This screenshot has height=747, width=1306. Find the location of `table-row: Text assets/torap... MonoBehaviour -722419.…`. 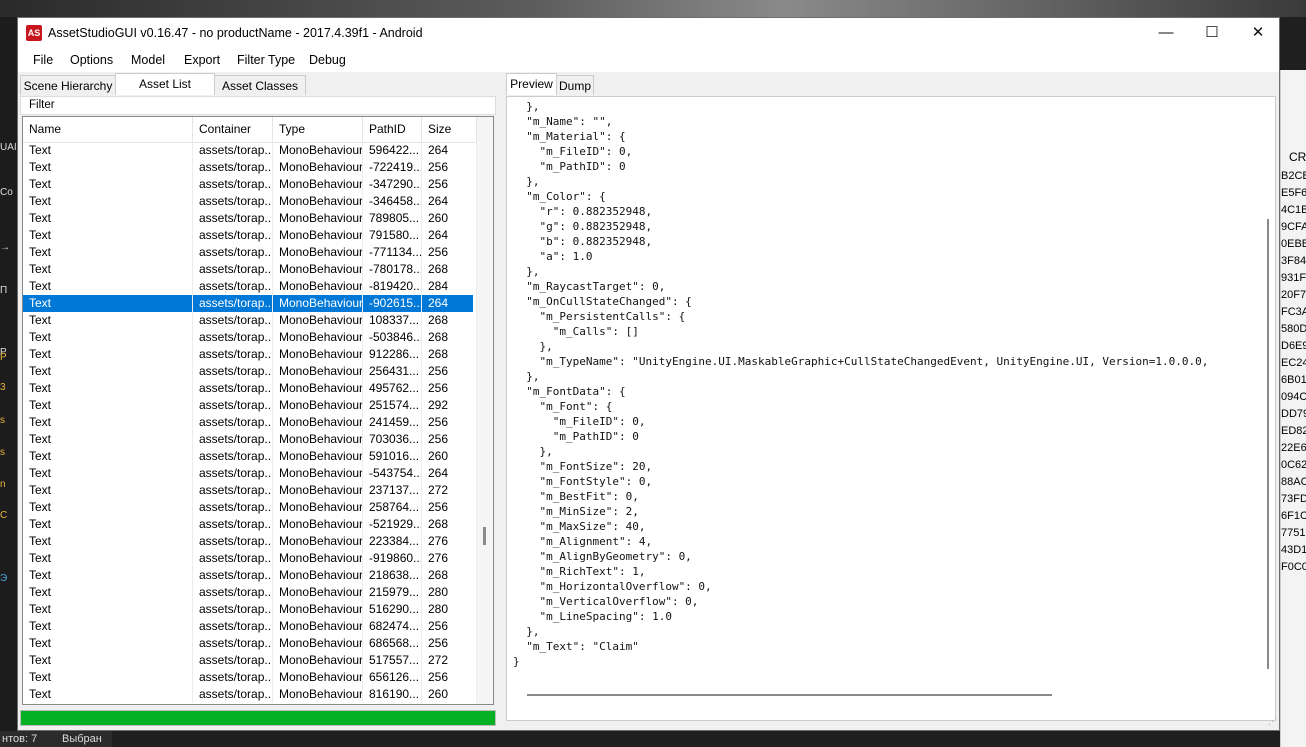

table-row: Text assets/torap... MonoBehaviour -722419.… is located at coordinates (250, 167).